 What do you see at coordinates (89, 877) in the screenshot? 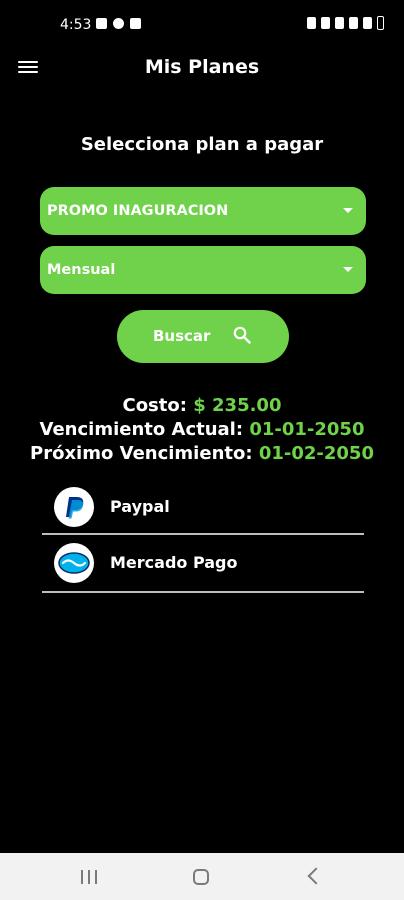
I see `recent-apps-icon` at bounding box center [89, 877].